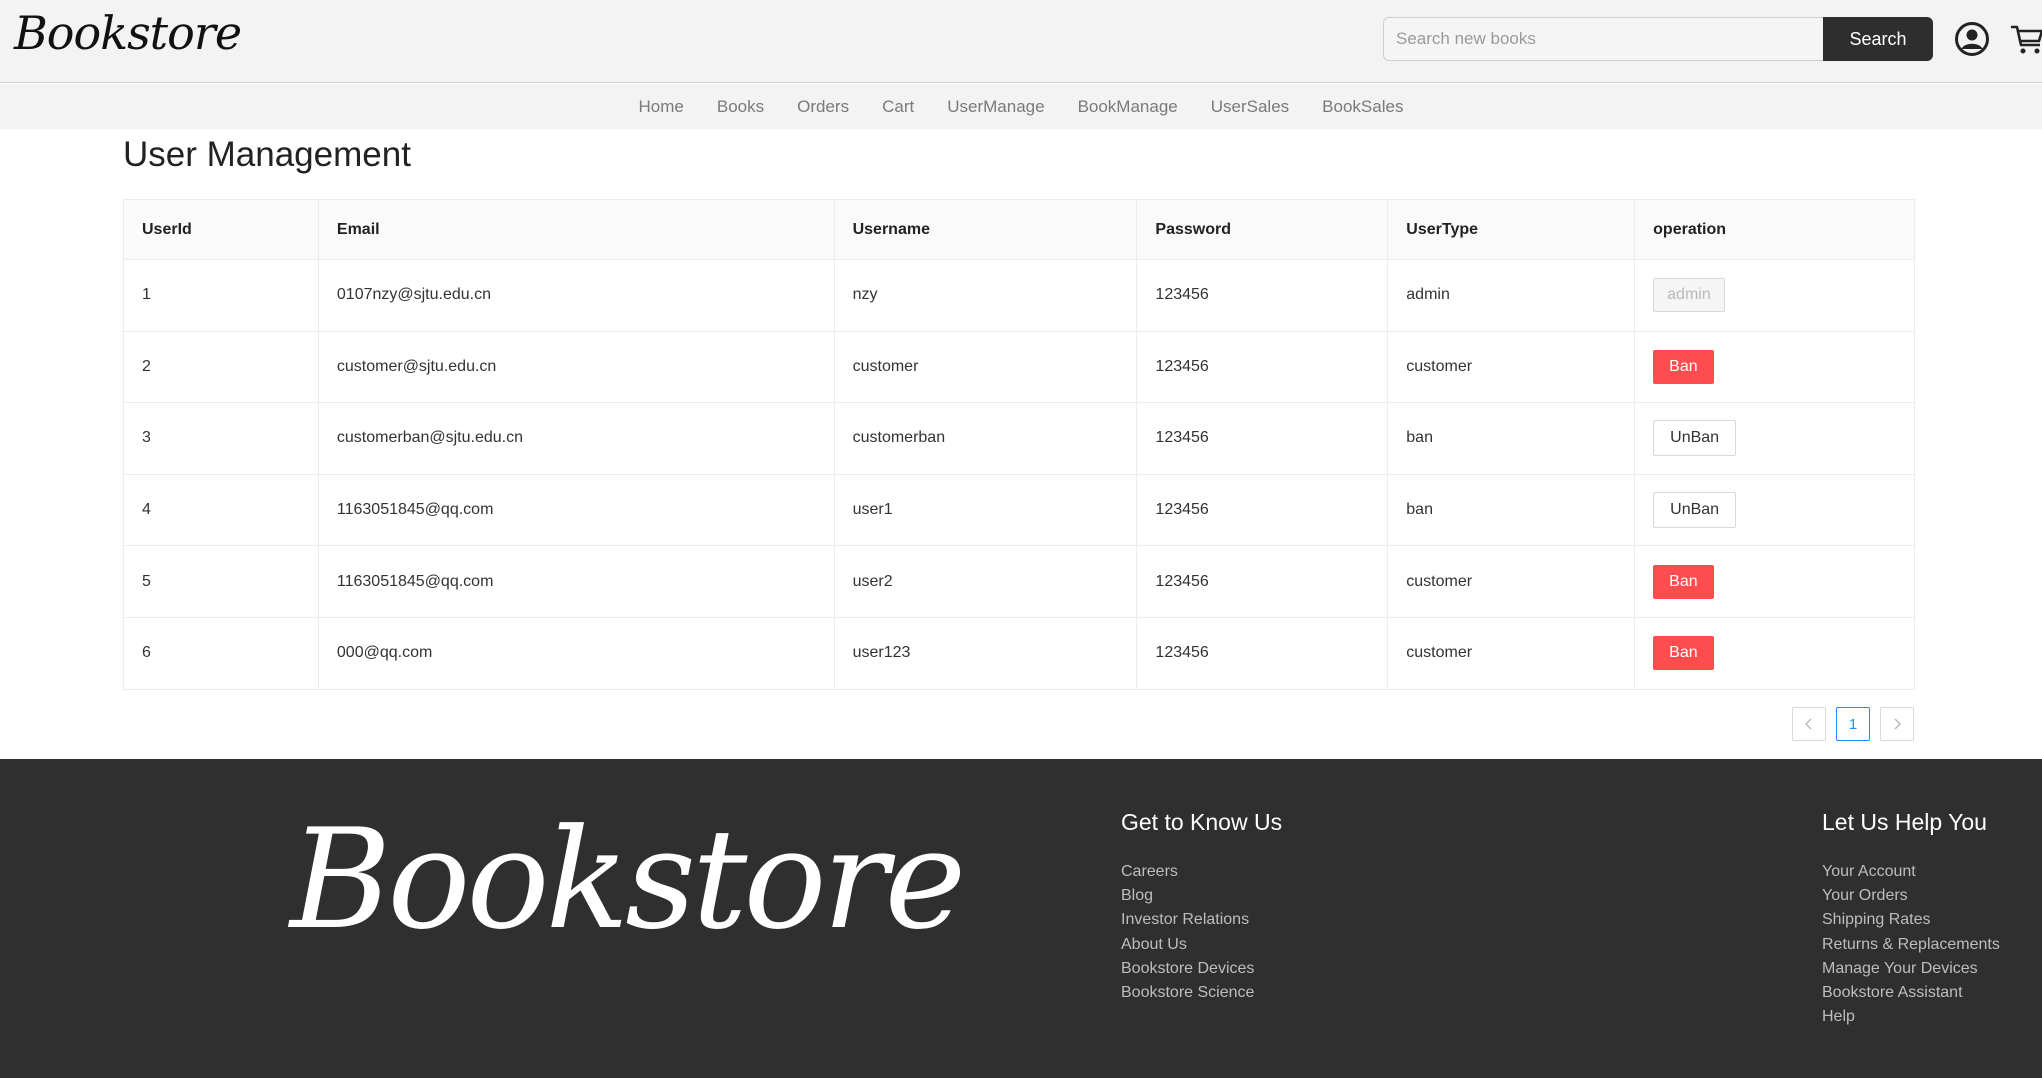  I want to click on footer-link: Returns & Replacements, so click(1911, 945).